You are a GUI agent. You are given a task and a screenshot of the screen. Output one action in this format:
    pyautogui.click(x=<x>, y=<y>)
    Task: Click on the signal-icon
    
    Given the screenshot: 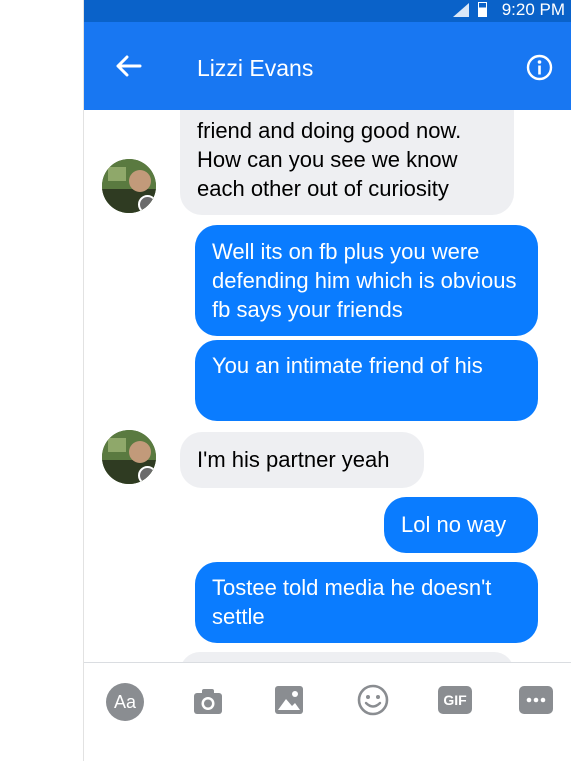 What is the action you would take?
    pyautogui.click(x=461, y=10)
    